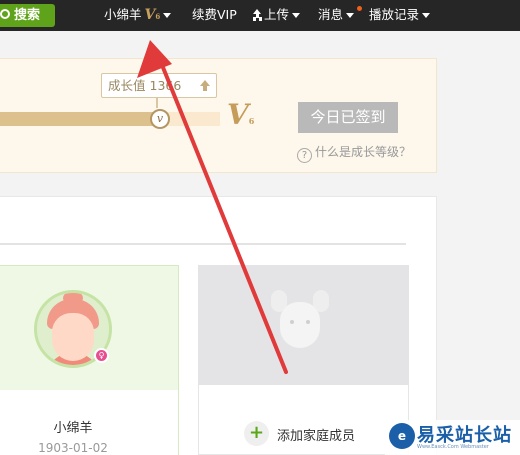  What do you see at coordinates (73, 428) in the screenshot?
I see `member-name: 小绵羊` at bounding box center [73, 428].